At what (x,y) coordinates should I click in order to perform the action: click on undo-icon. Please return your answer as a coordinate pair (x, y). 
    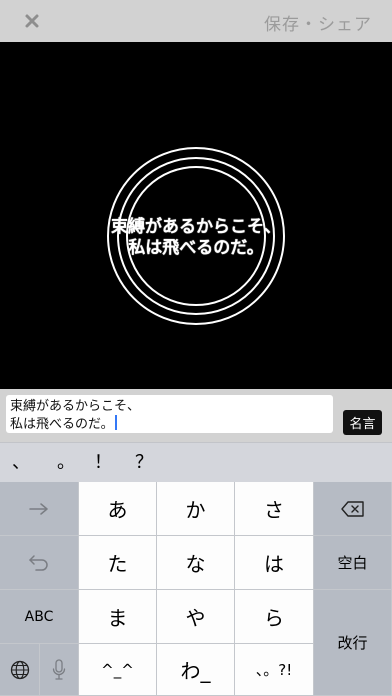
    Looking at the image, I should click on (38, 562).